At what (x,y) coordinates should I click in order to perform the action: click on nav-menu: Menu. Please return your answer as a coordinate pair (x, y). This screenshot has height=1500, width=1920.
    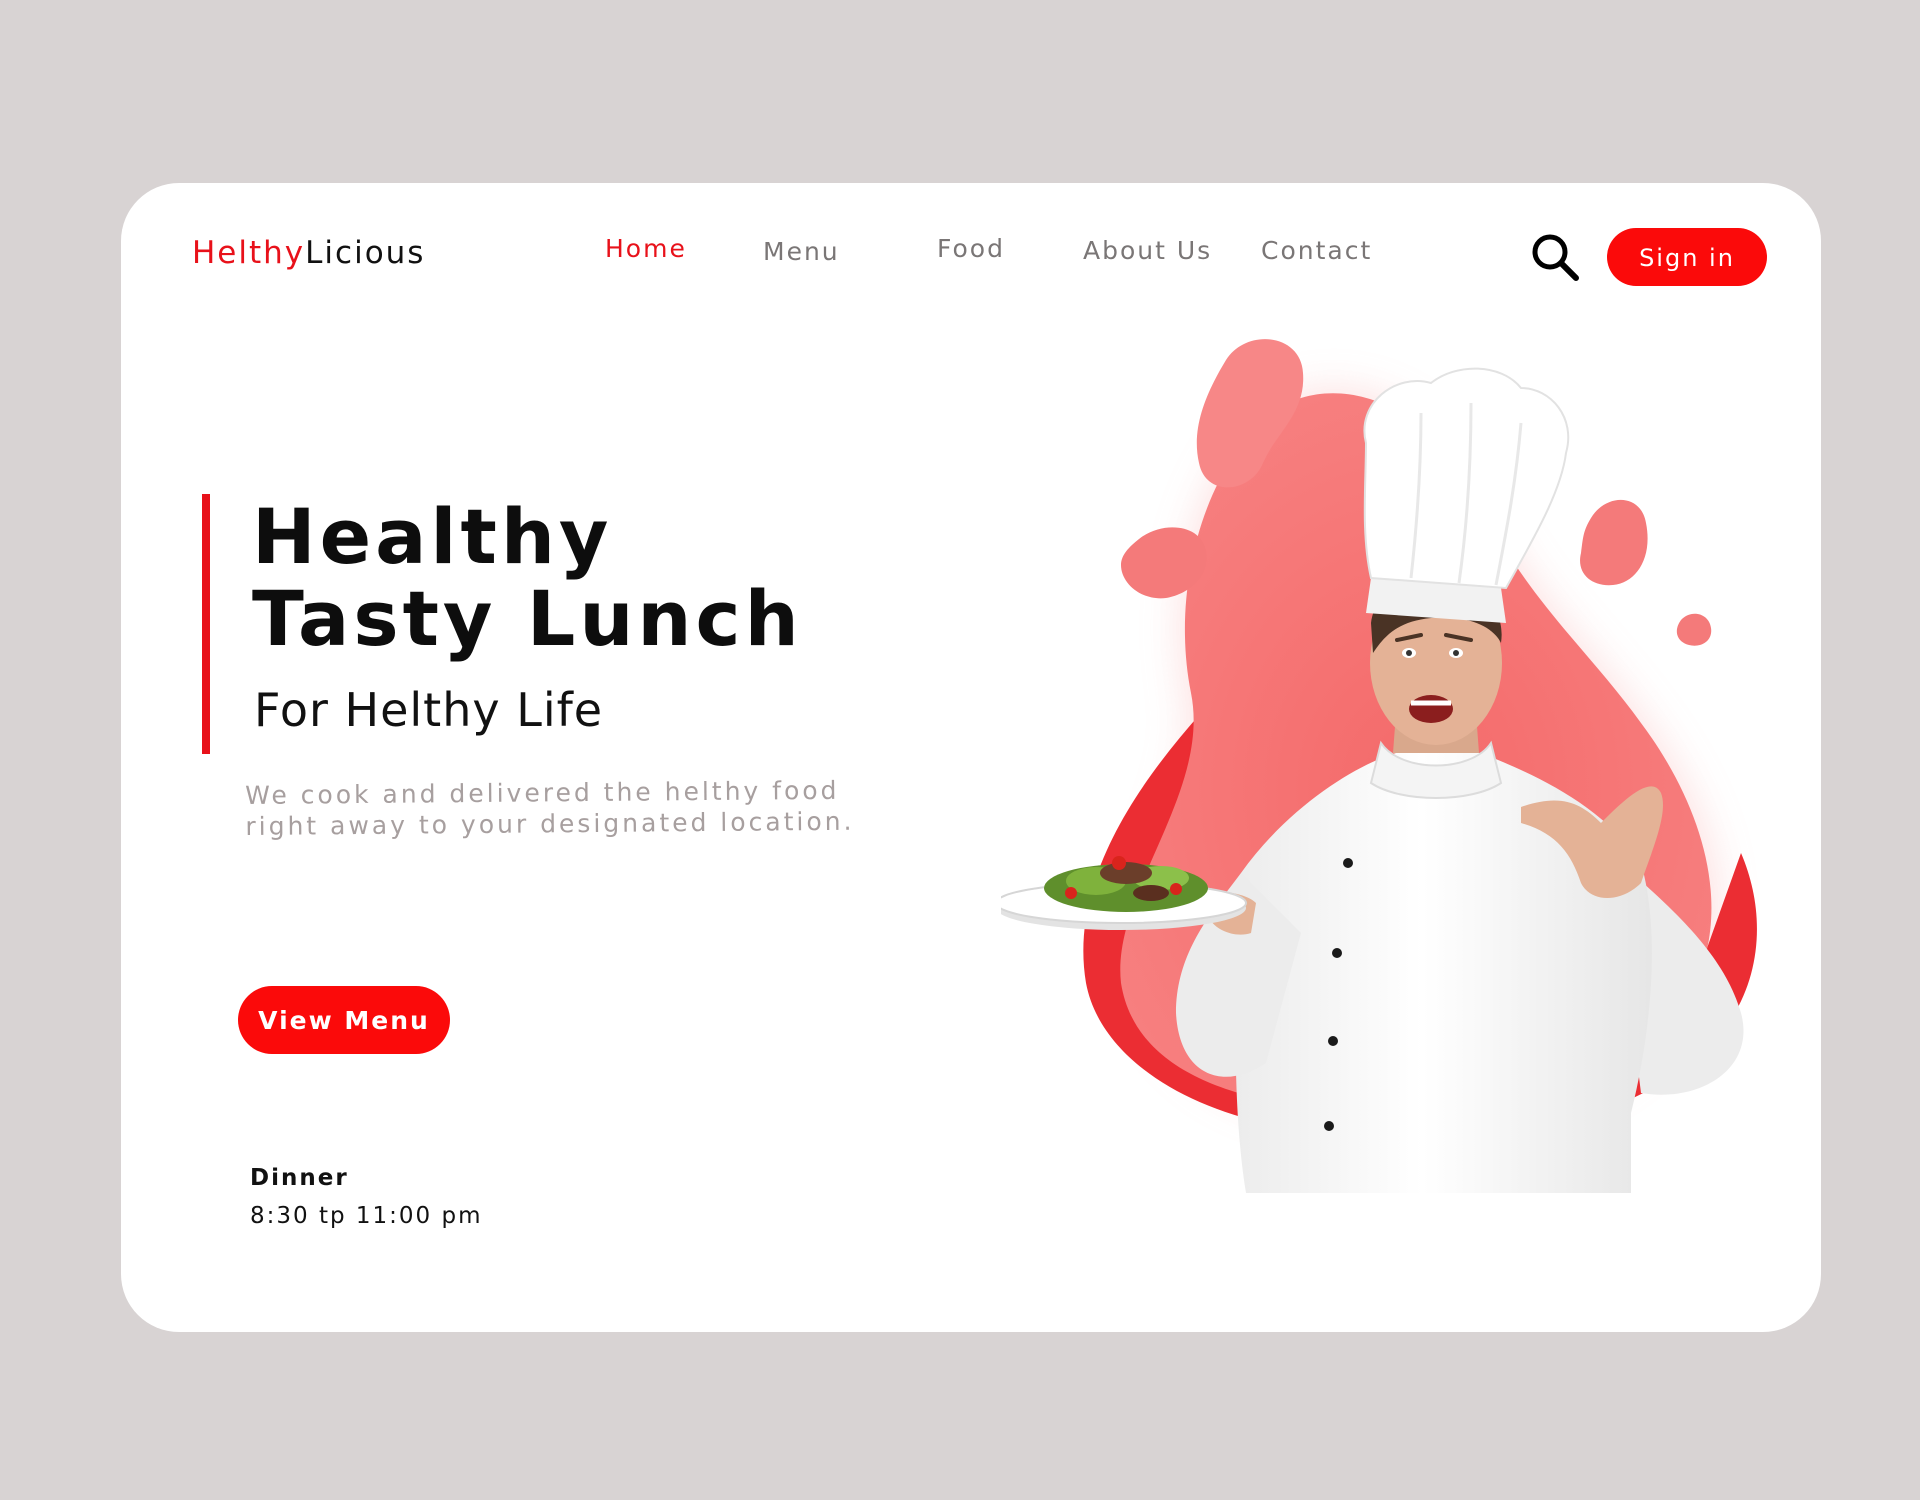
    Looking at the image, I should click on (801, 251).